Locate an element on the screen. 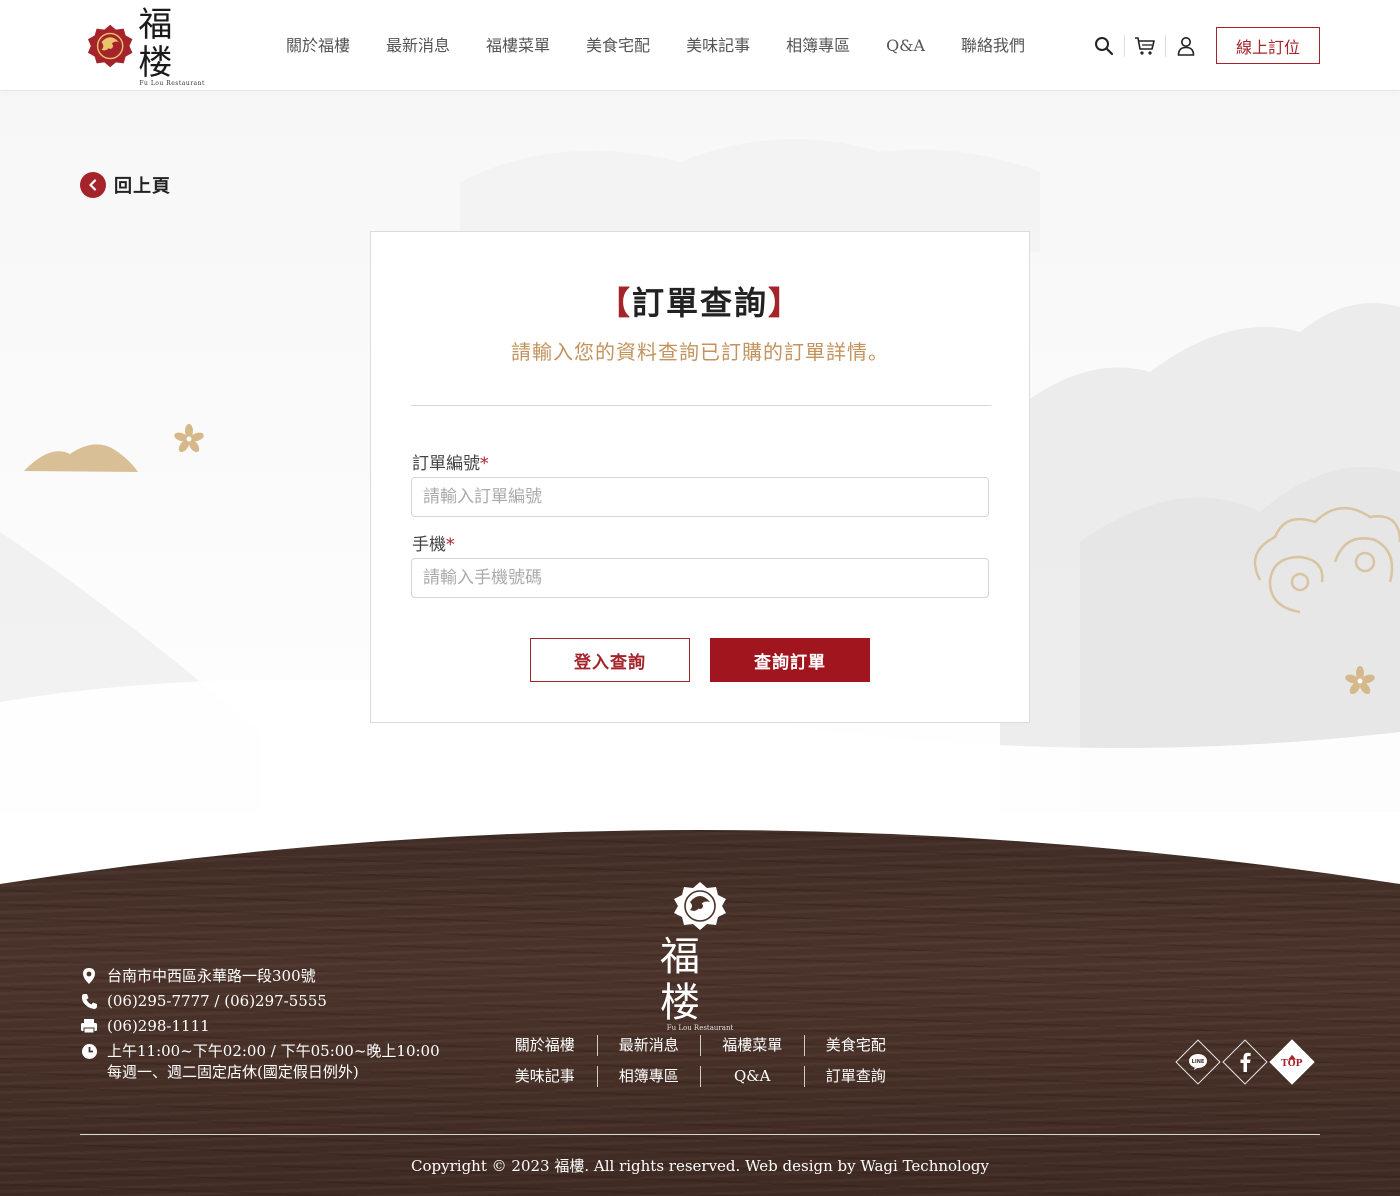 Image resolution: width=1400 pixels, height=1196 pixels. card-divider is located at coordinates (701, 405).